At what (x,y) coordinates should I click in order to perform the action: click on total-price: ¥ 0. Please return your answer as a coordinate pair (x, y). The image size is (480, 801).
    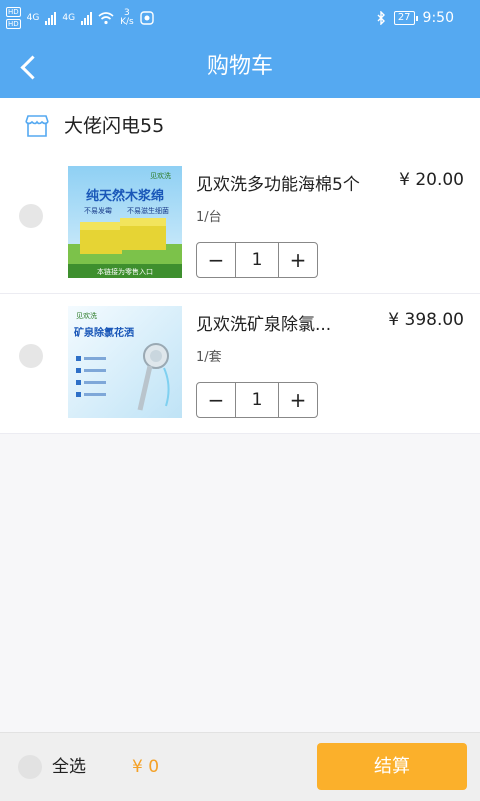
    Looking at the image, I should click on (146, 767).